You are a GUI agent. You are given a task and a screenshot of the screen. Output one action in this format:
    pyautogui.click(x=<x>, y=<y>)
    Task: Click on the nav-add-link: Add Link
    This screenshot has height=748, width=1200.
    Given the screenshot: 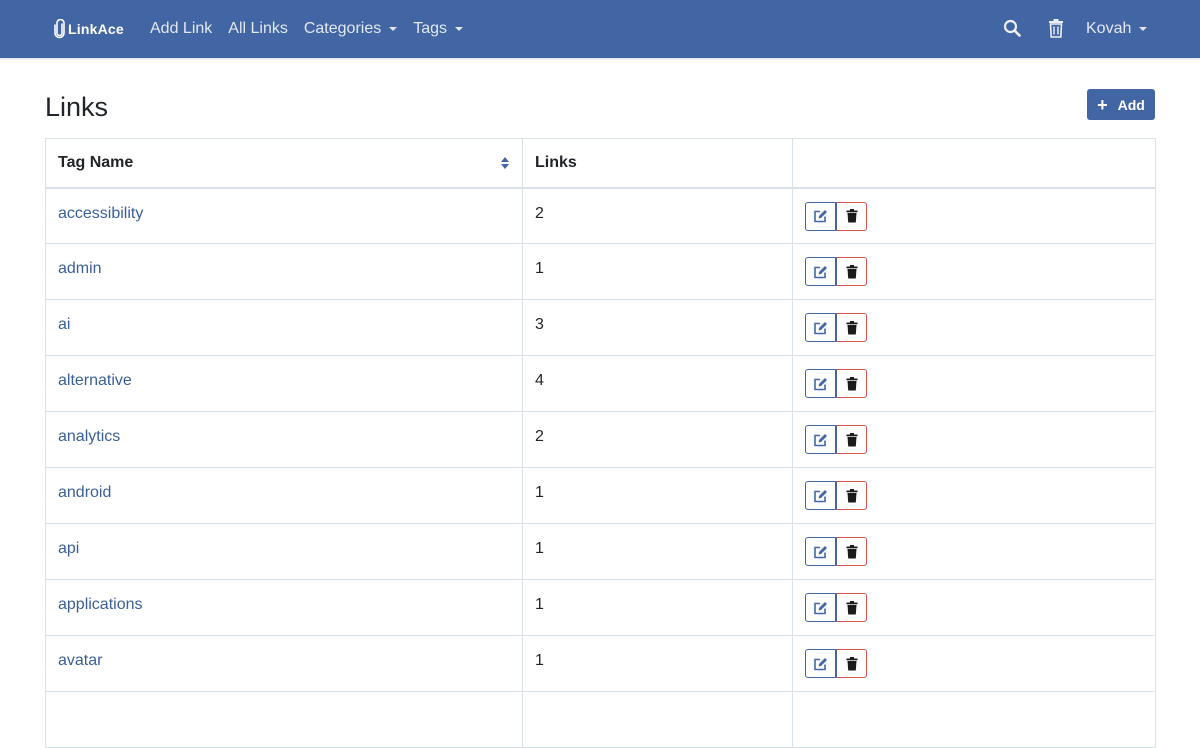 What is the action you would take?
    pyautogui.click(x=181, y=29)
    